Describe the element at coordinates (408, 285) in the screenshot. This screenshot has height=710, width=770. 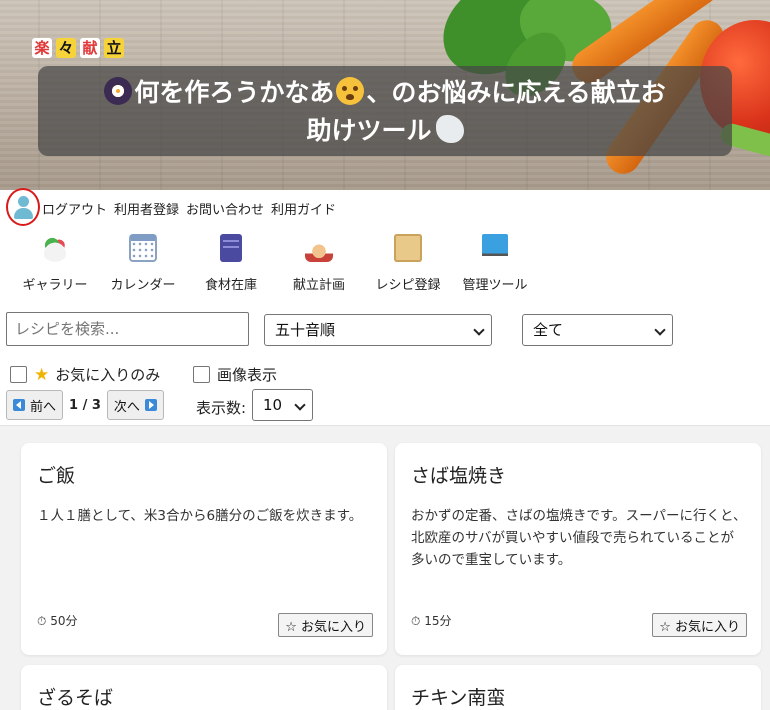
I see `nav-label: レシピ登録` at that location.